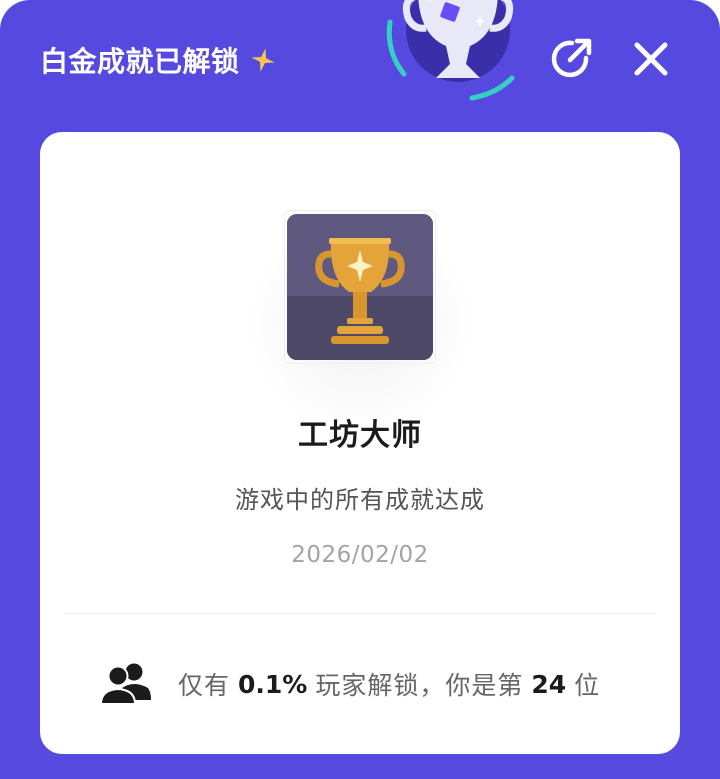 The image size is (720, 779). I want to click on gold-trophy-icon, so click(360, 291).